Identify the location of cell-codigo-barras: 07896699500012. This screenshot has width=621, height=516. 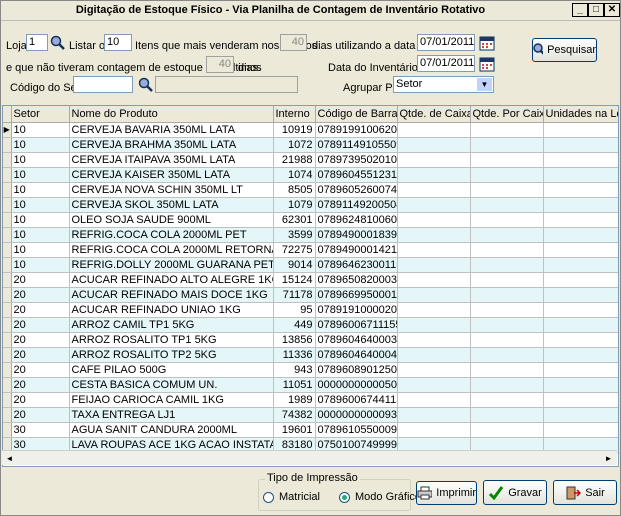
(356, 295).